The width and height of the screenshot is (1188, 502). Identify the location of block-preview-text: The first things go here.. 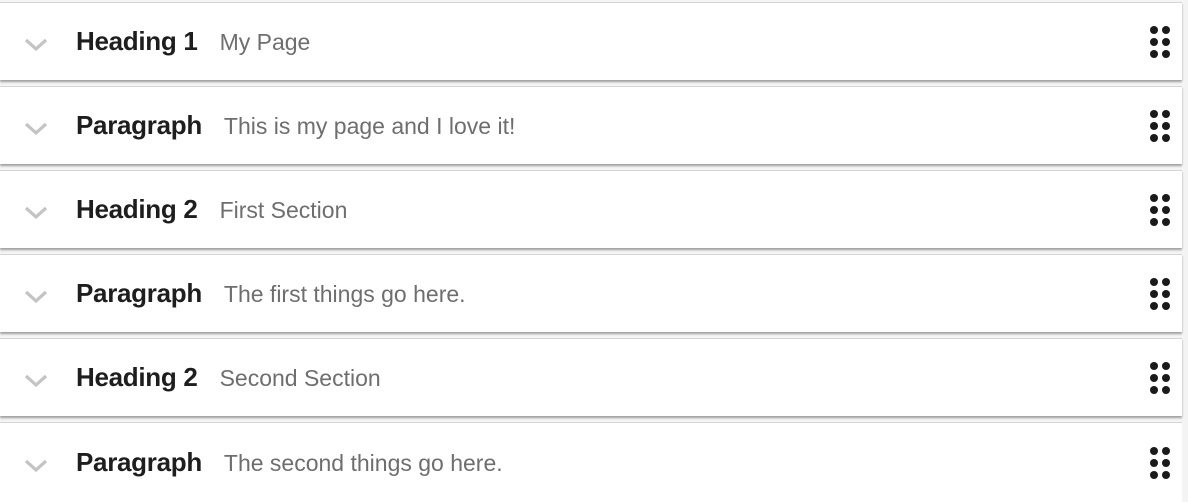
(344, 294).